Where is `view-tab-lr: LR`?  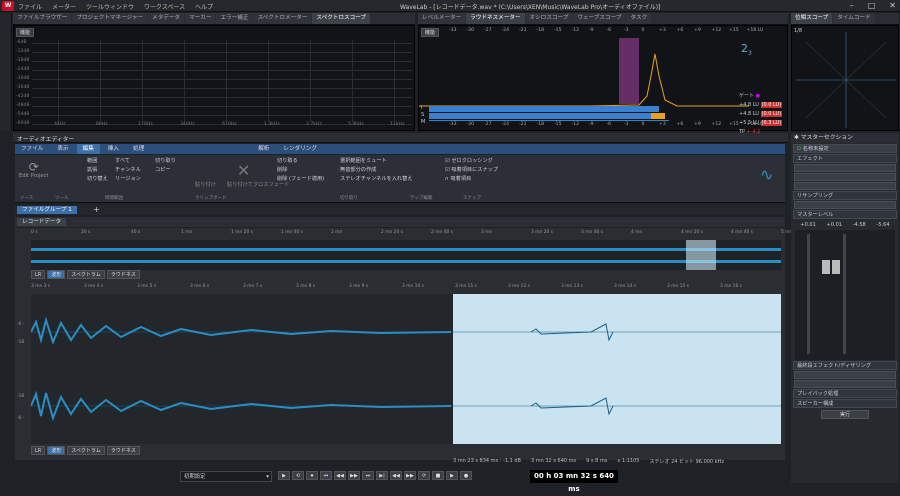
view-tab-lr: LR is located at coordinates (38, 274).